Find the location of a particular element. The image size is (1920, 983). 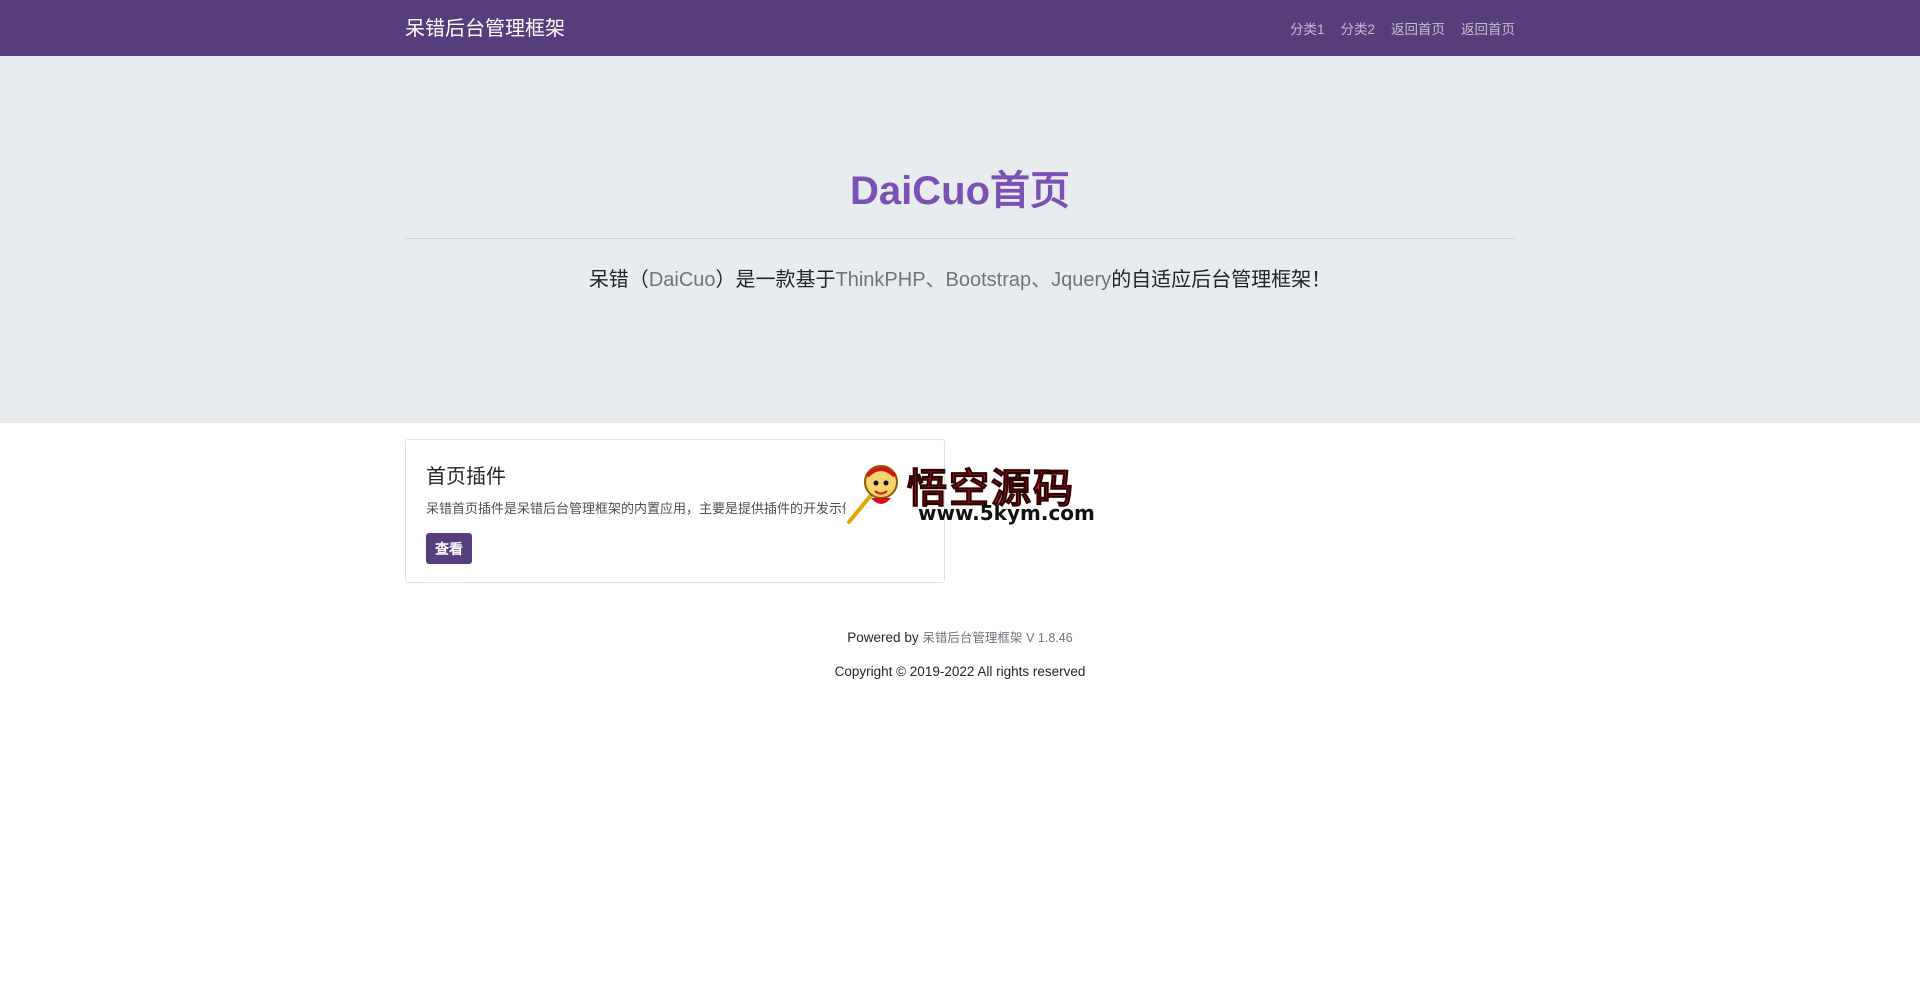

nav-link-home-2: 返回首页 is located at coordinates (1488, 28).